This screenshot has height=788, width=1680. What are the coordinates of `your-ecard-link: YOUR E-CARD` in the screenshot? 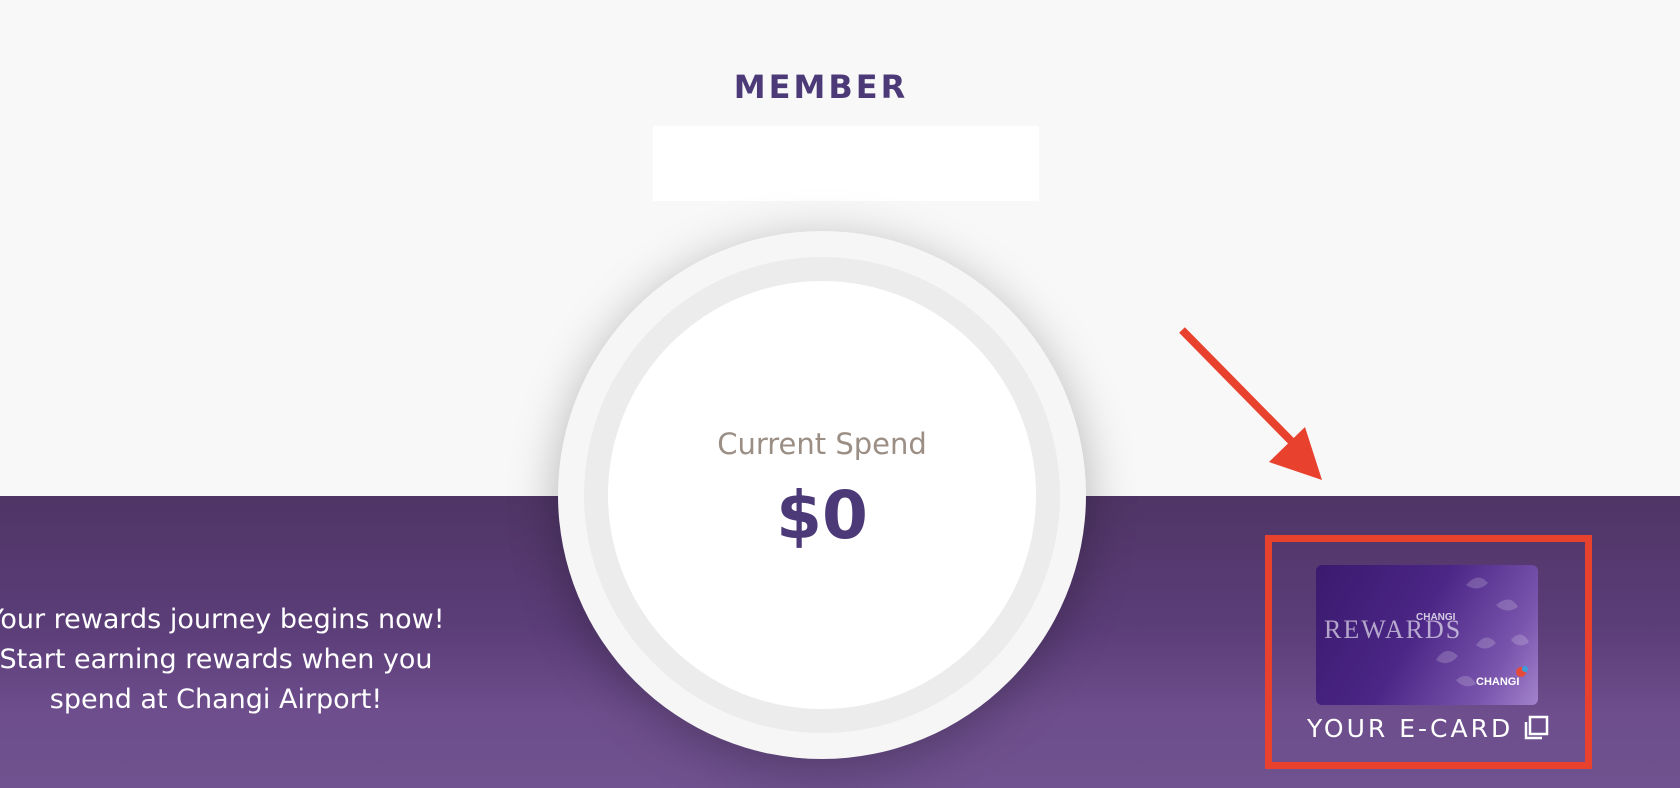 It's located at (1428, 728).